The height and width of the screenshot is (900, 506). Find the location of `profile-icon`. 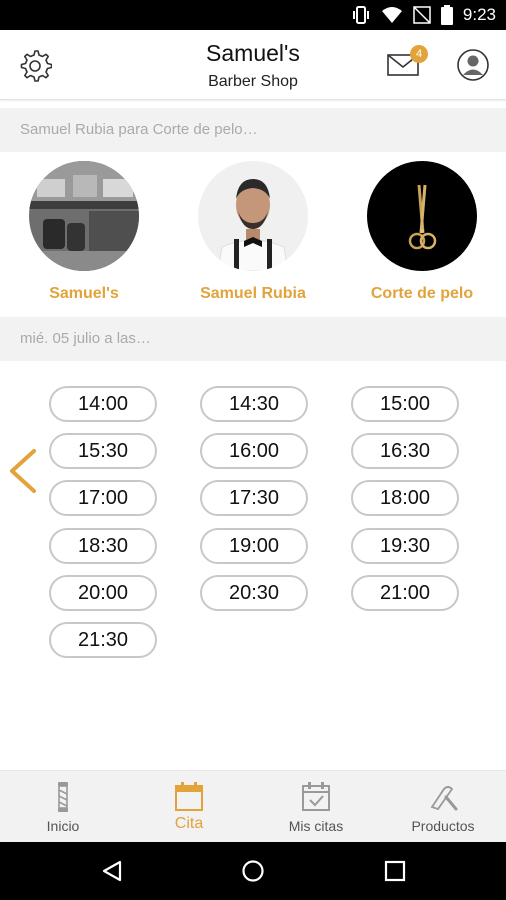

profile-icon is located at coordinates (473, 65).